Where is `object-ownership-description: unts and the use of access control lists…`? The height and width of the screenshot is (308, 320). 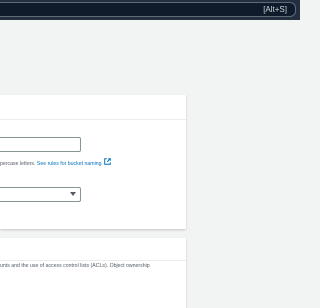 object-ownership-description: unts and the use of access control lists… is located at coordinates (75, 266).